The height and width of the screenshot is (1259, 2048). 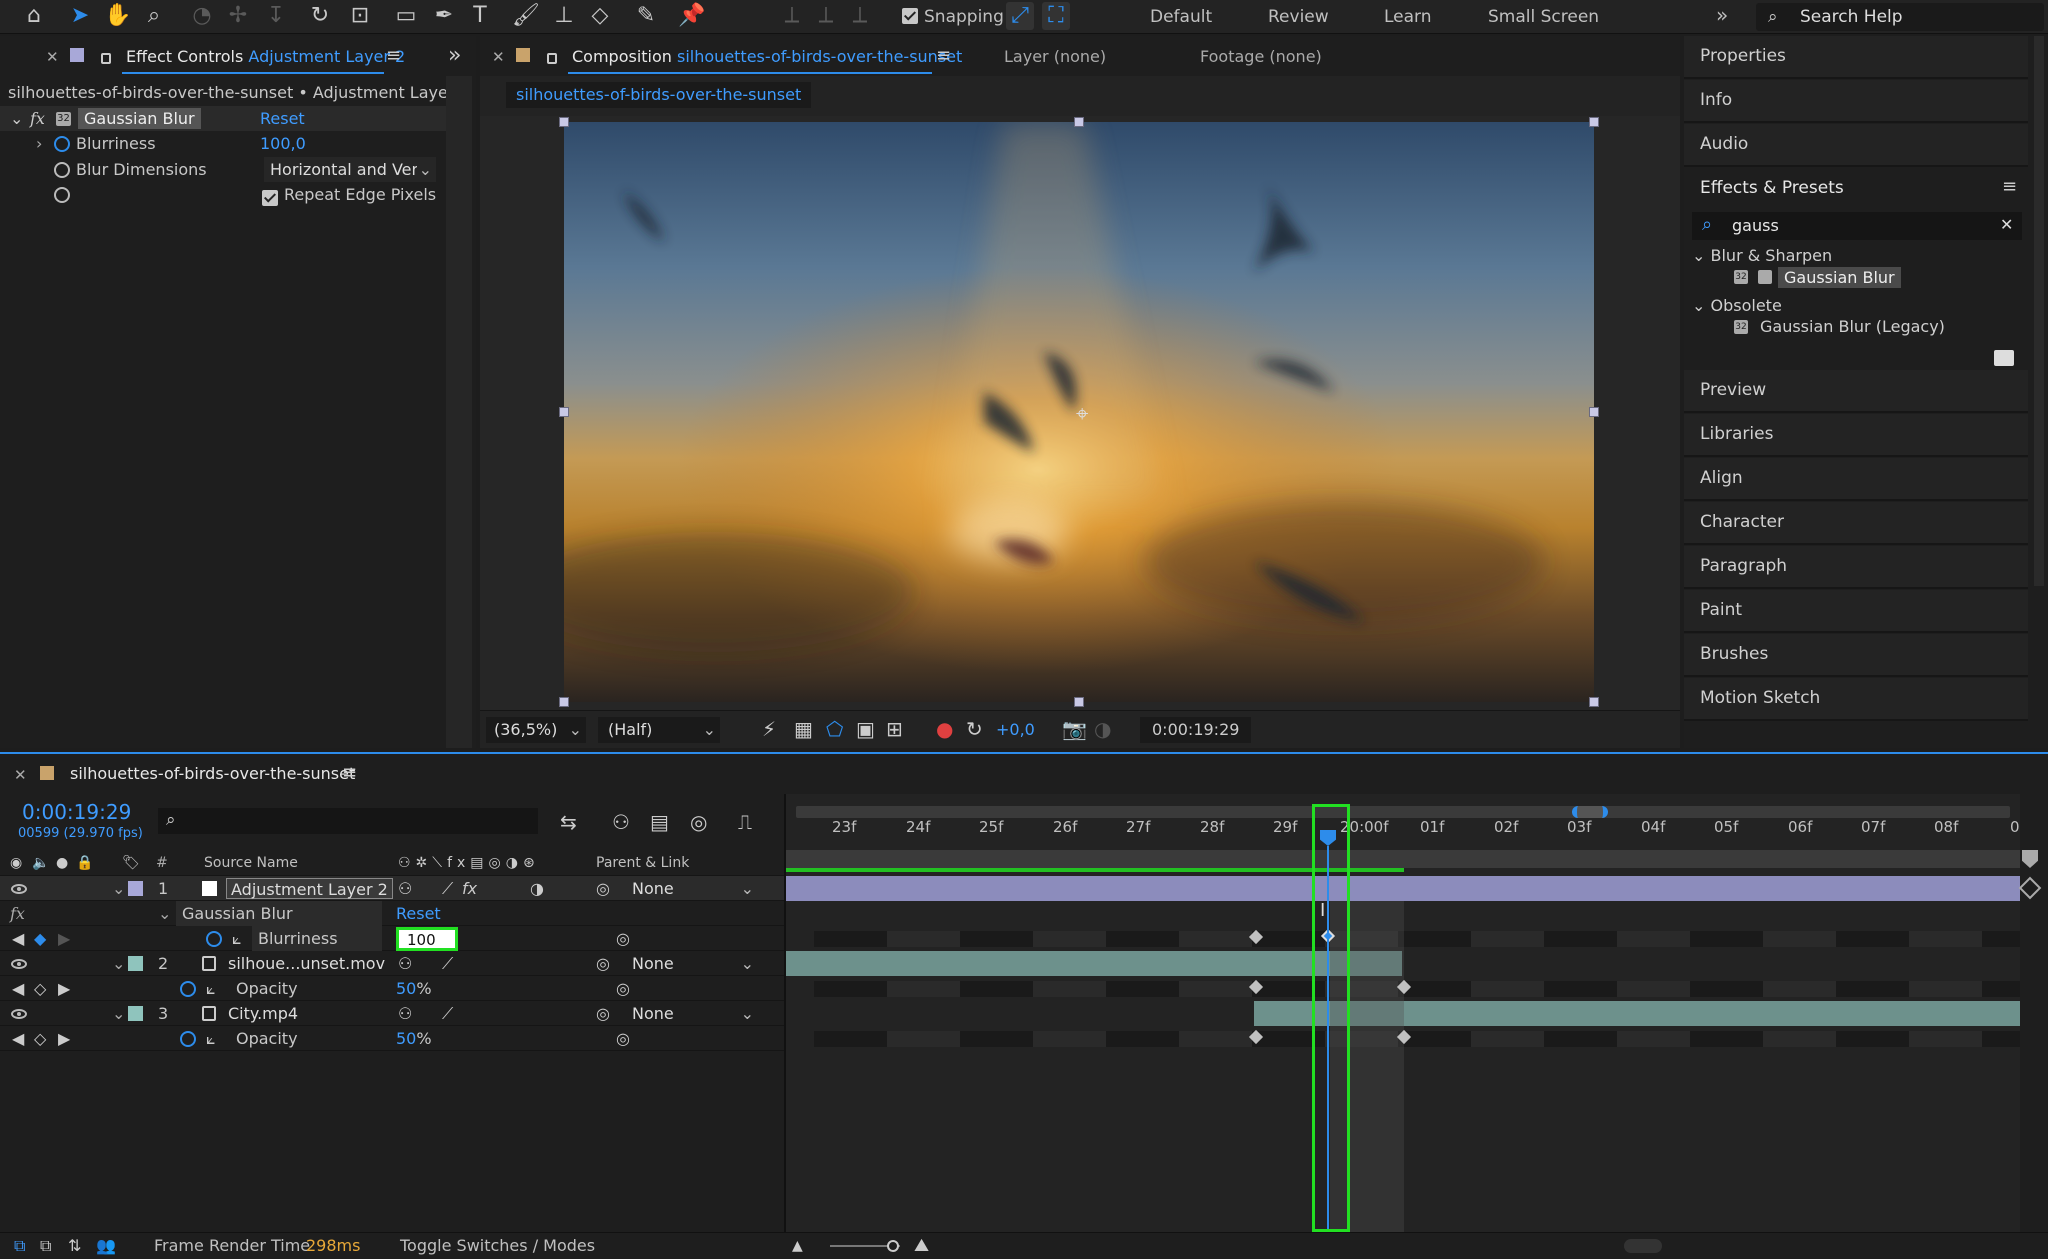 I want to click on clone-stamp-tool-icon: ⊥, so click(x=564, y=16).